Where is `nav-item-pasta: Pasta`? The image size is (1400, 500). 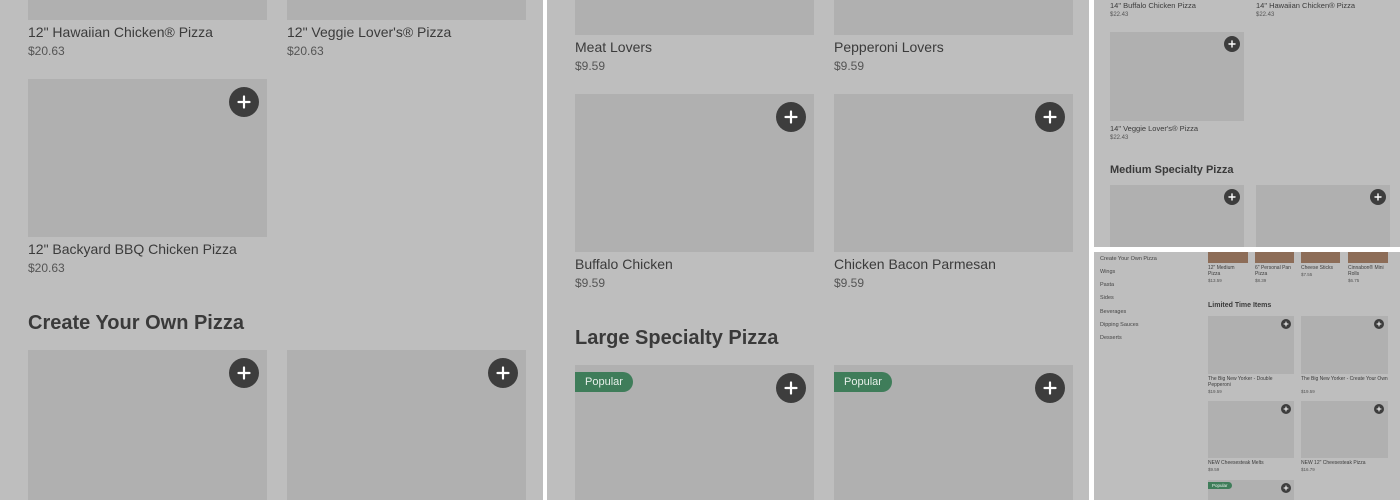
nav-item-pasta: Pasta is located at coordinates (1107, 285).